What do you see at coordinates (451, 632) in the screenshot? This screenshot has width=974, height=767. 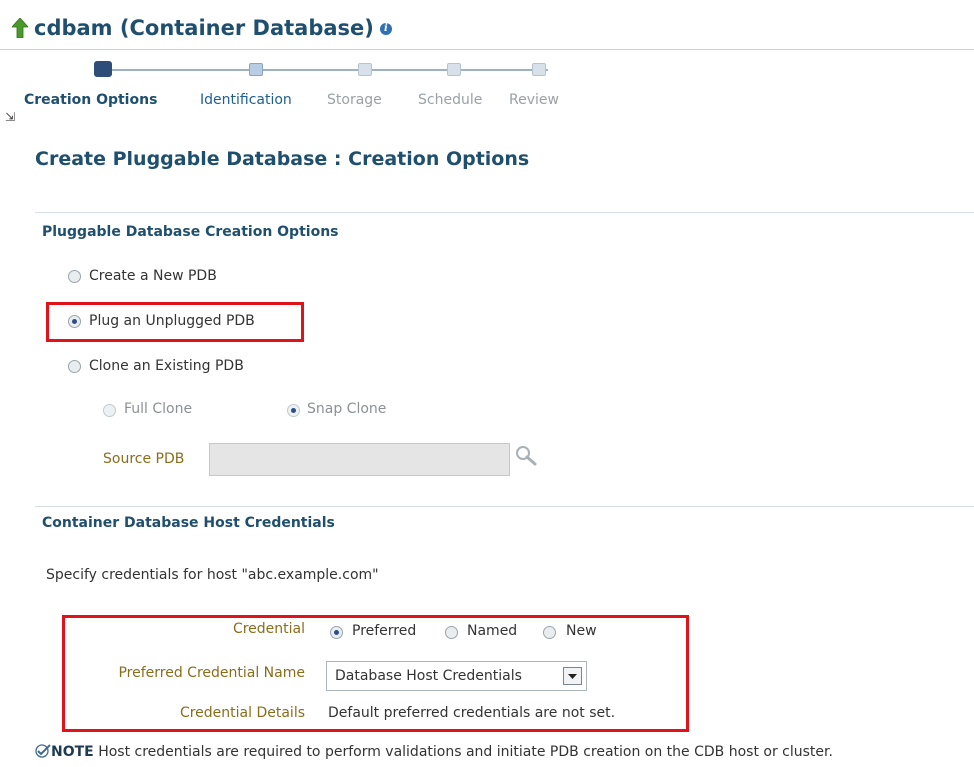 I see `radio-credential-named` at bounding box center [451, 632].